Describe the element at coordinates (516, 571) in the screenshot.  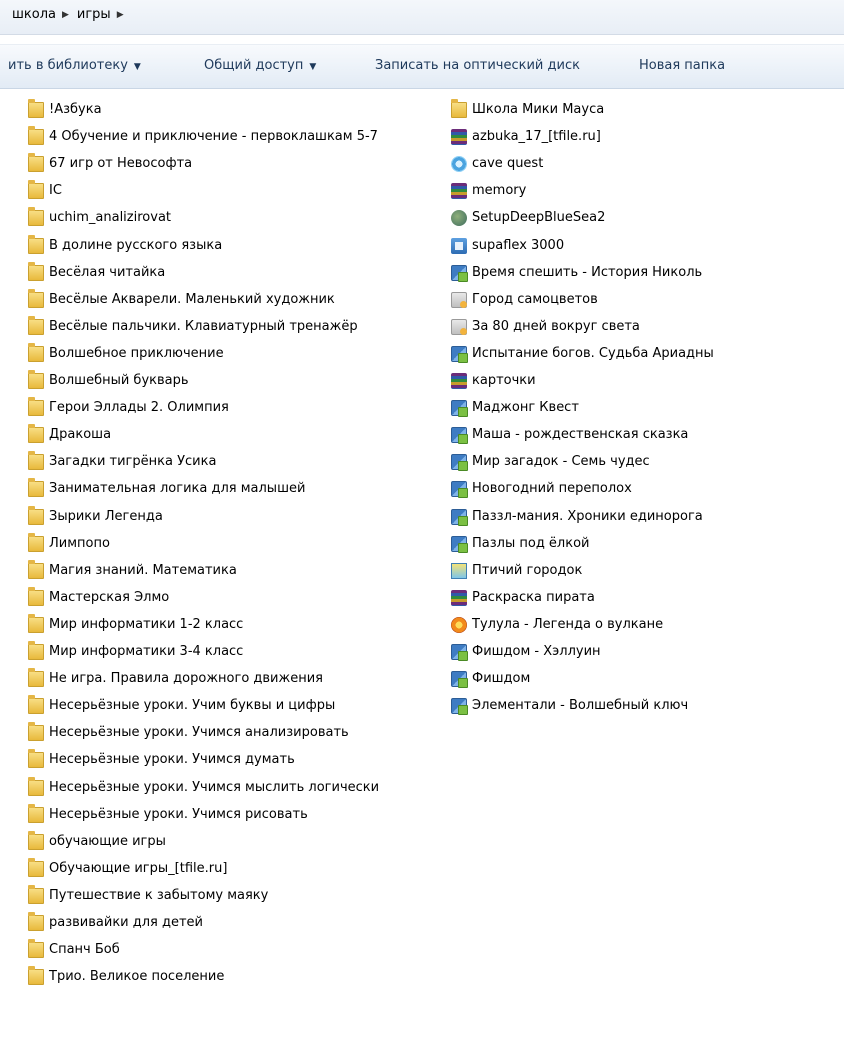
I see `file-item: Птичий городок` at that location.